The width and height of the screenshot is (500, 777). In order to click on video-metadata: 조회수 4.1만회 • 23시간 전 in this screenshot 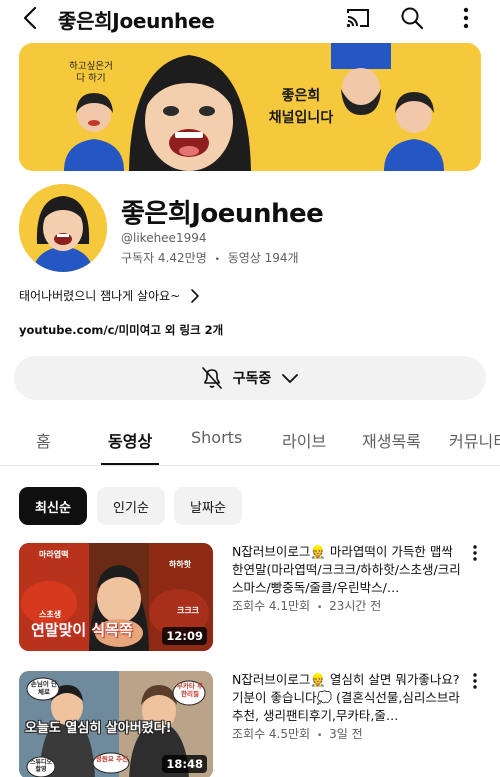, I will do `click(306, 605)`.